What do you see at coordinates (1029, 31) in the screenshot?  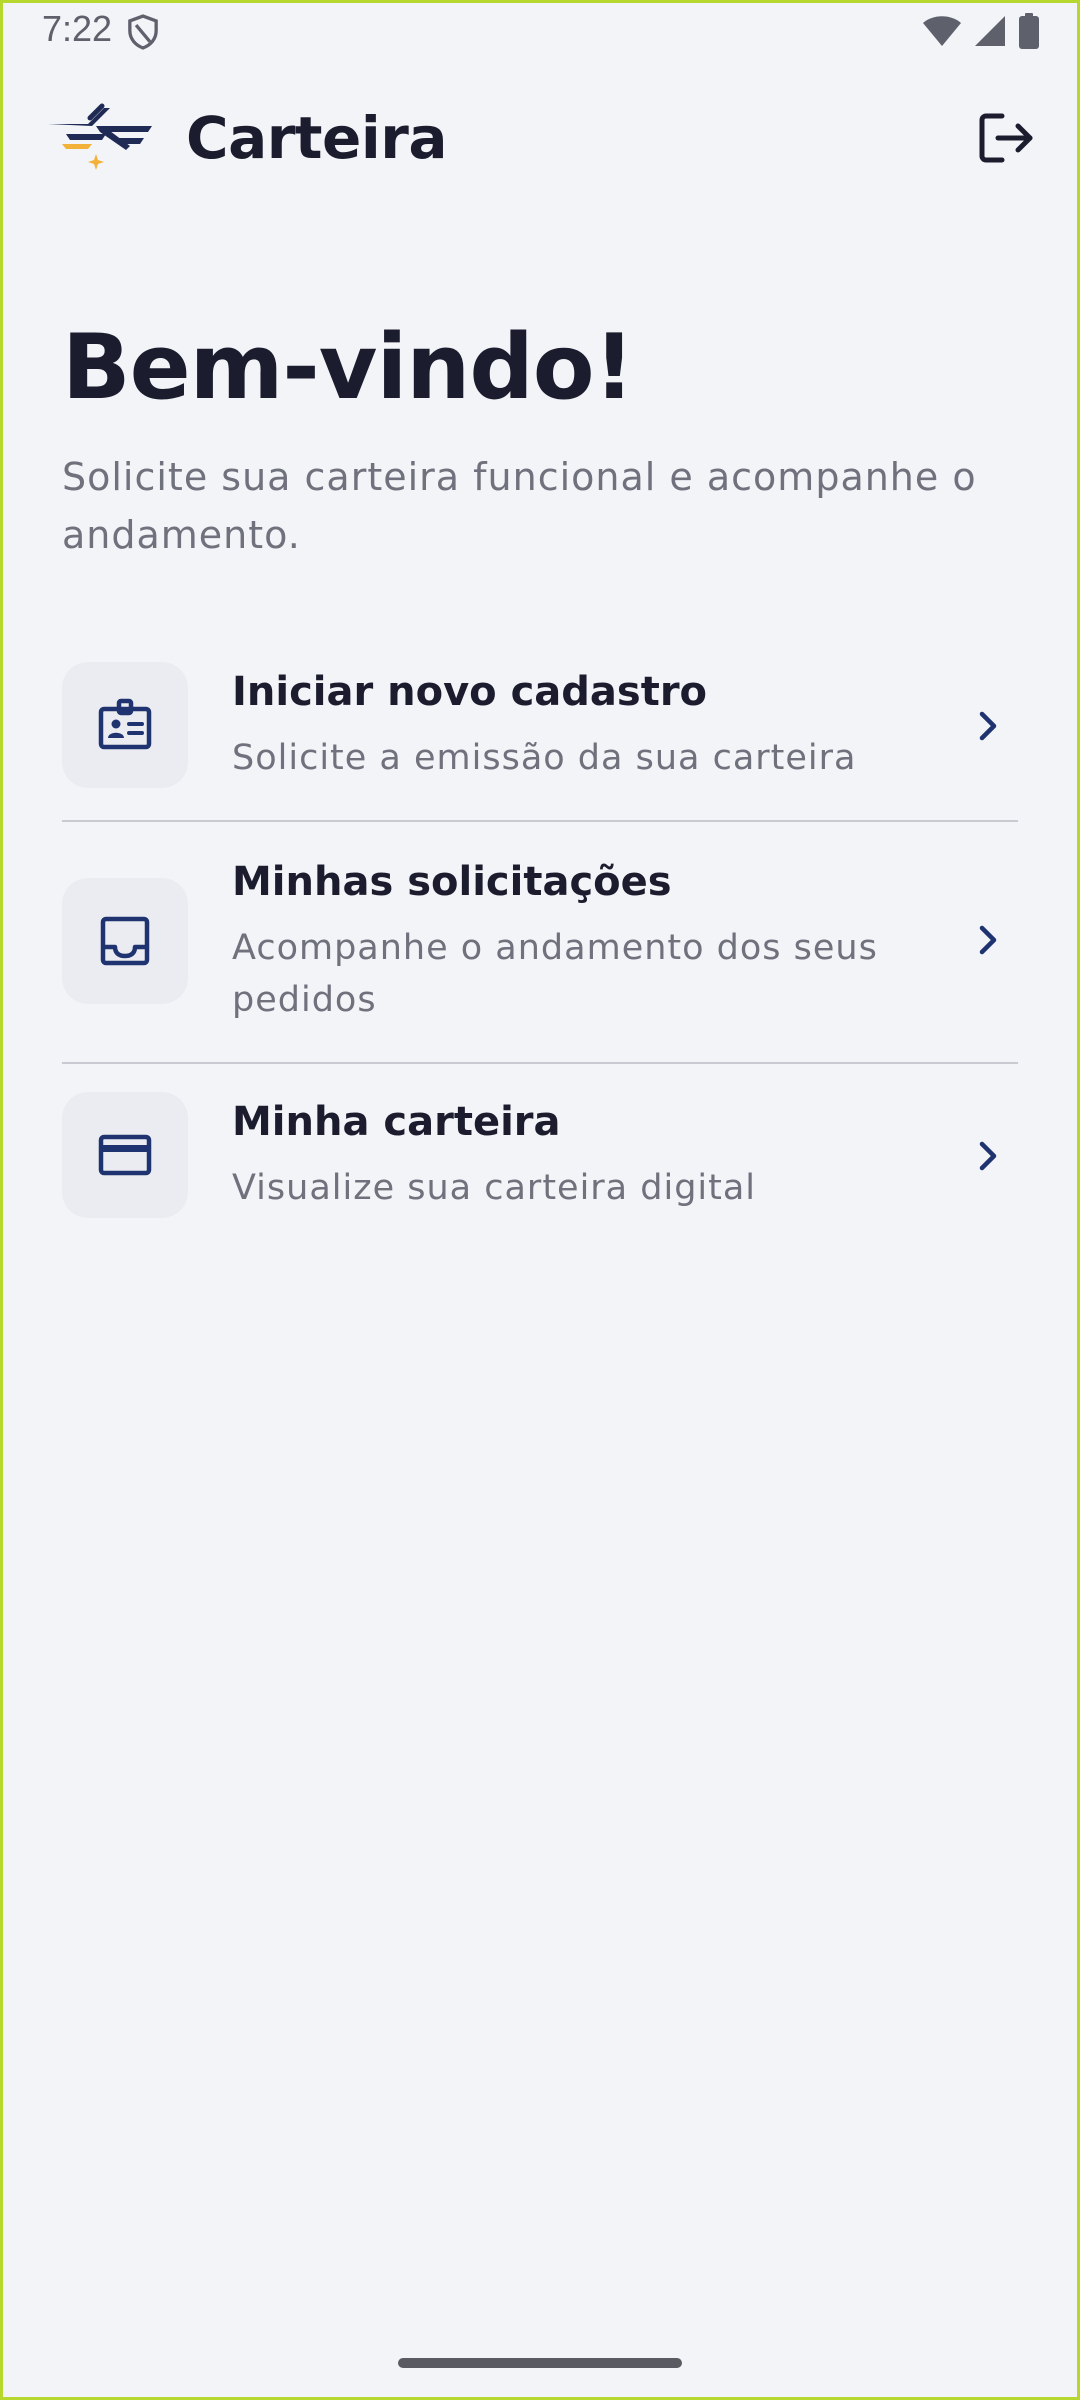 I see `battery-icon` at bounding box center [1029, 31].